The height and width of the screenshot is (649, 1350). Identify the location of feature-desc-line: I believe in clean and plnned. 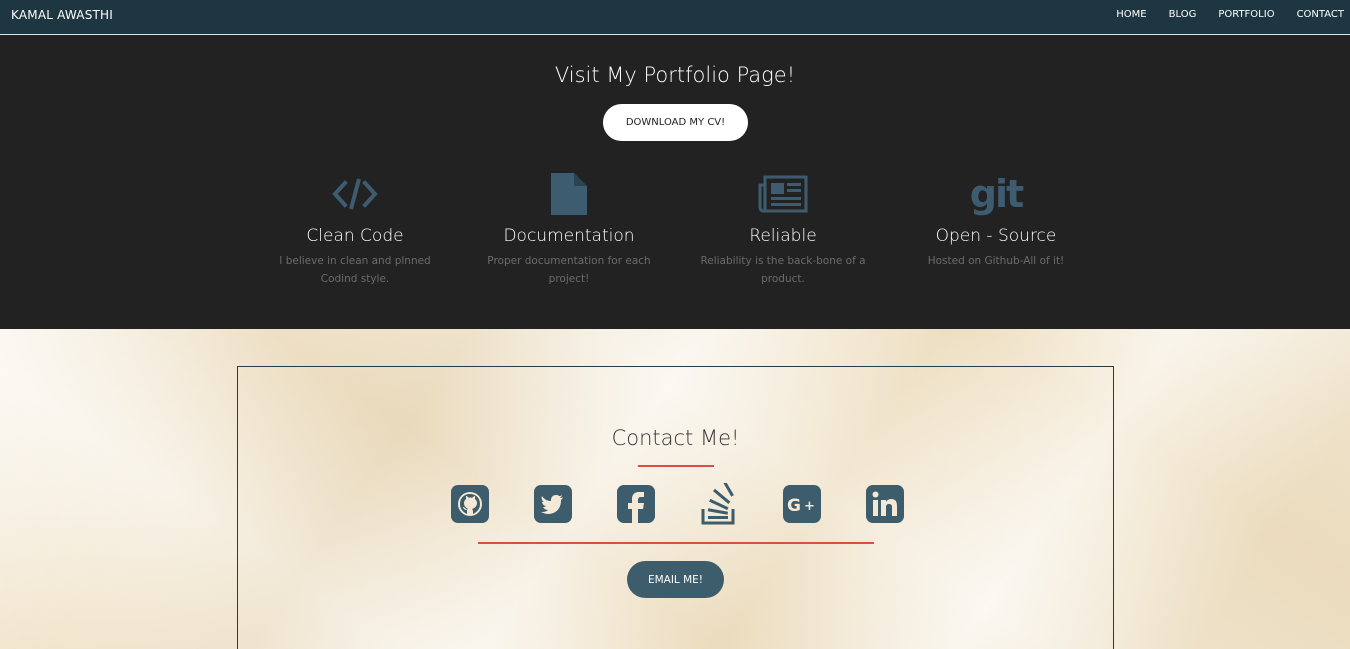
(355, 261).